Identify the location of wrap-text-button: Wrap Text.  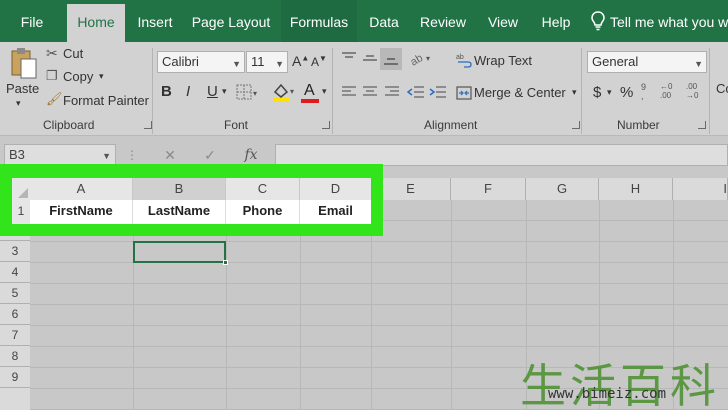
(503, 60).